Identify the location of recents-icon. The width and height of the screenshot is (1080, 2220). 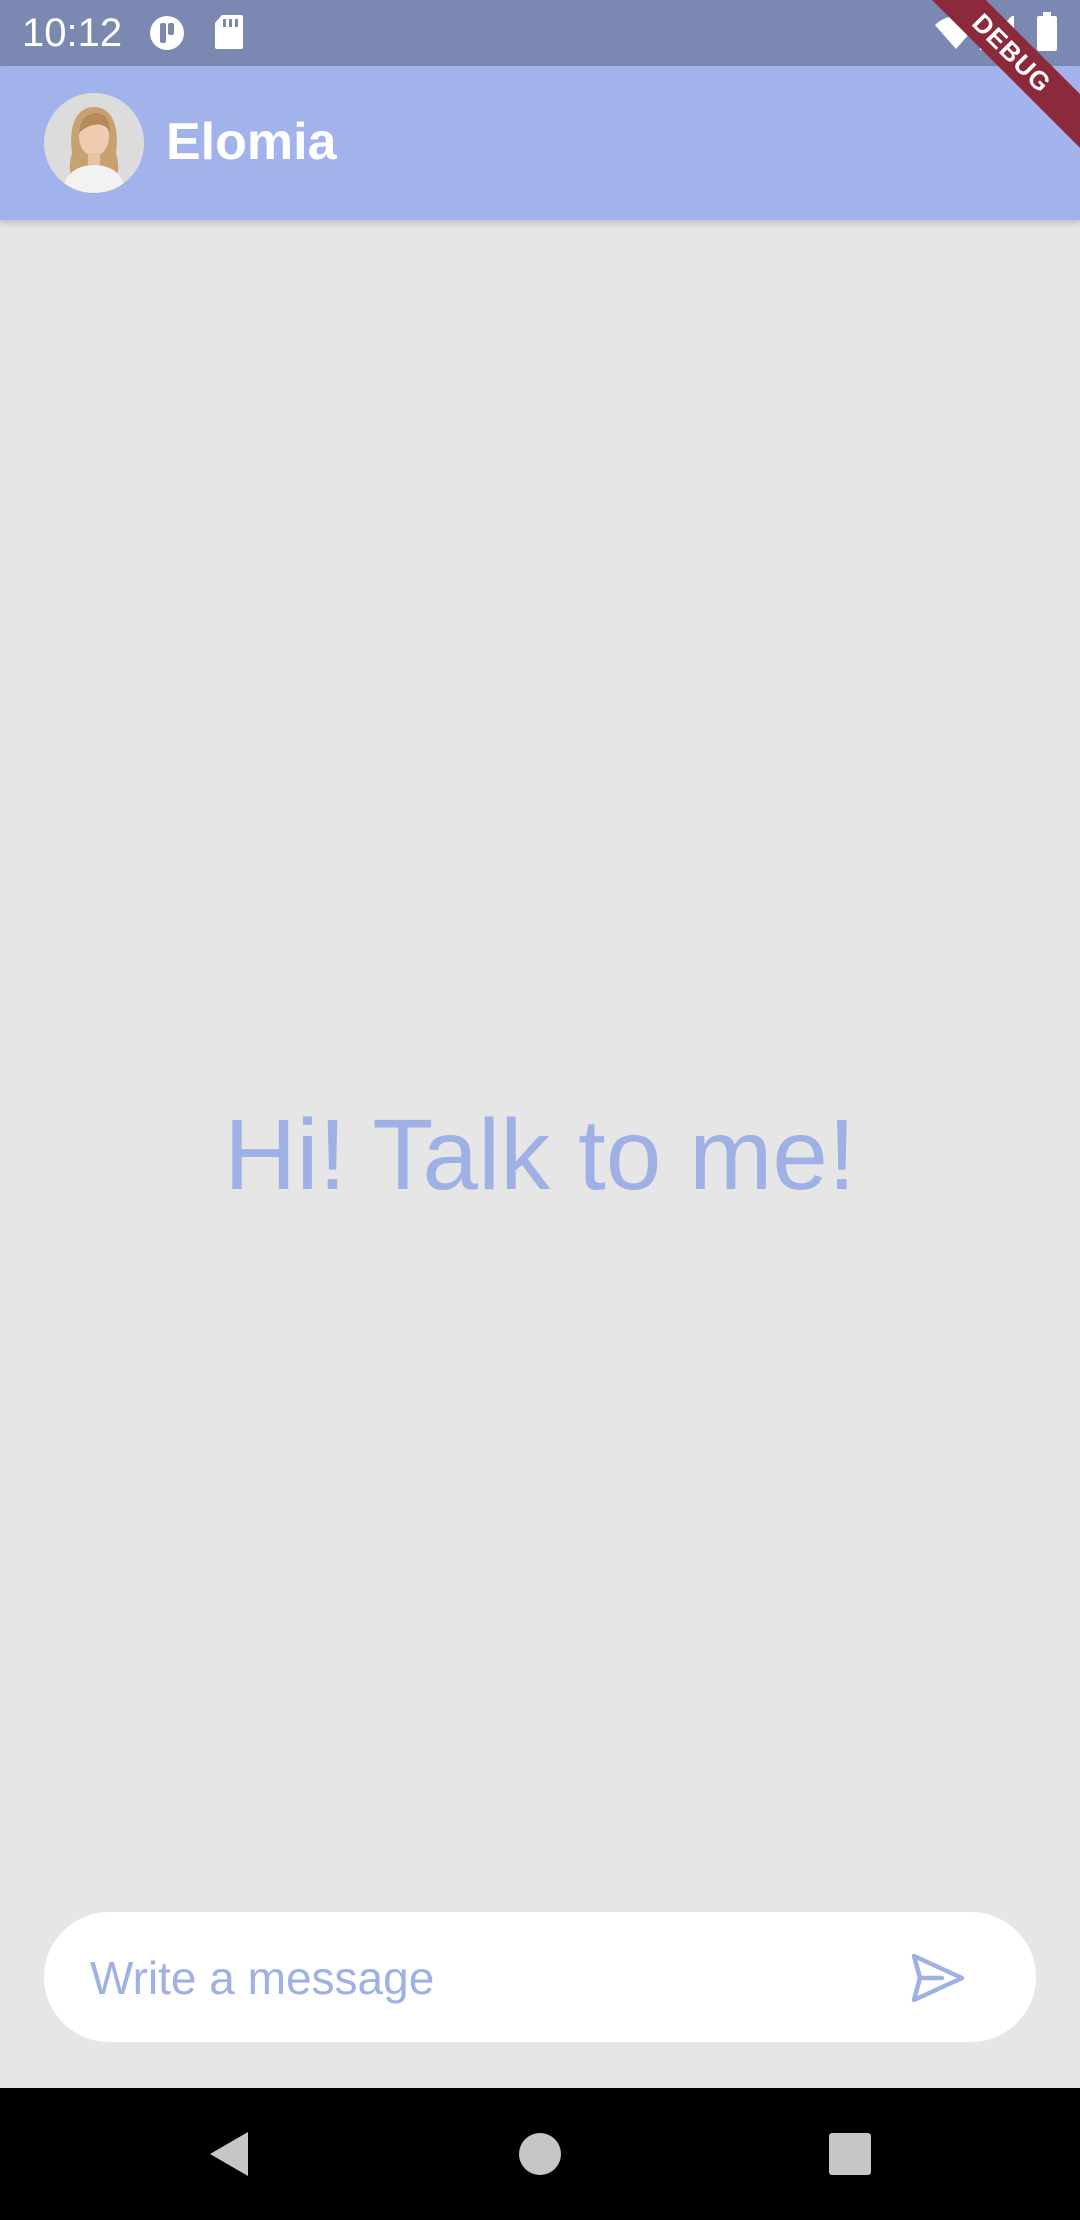
(850, 2154).